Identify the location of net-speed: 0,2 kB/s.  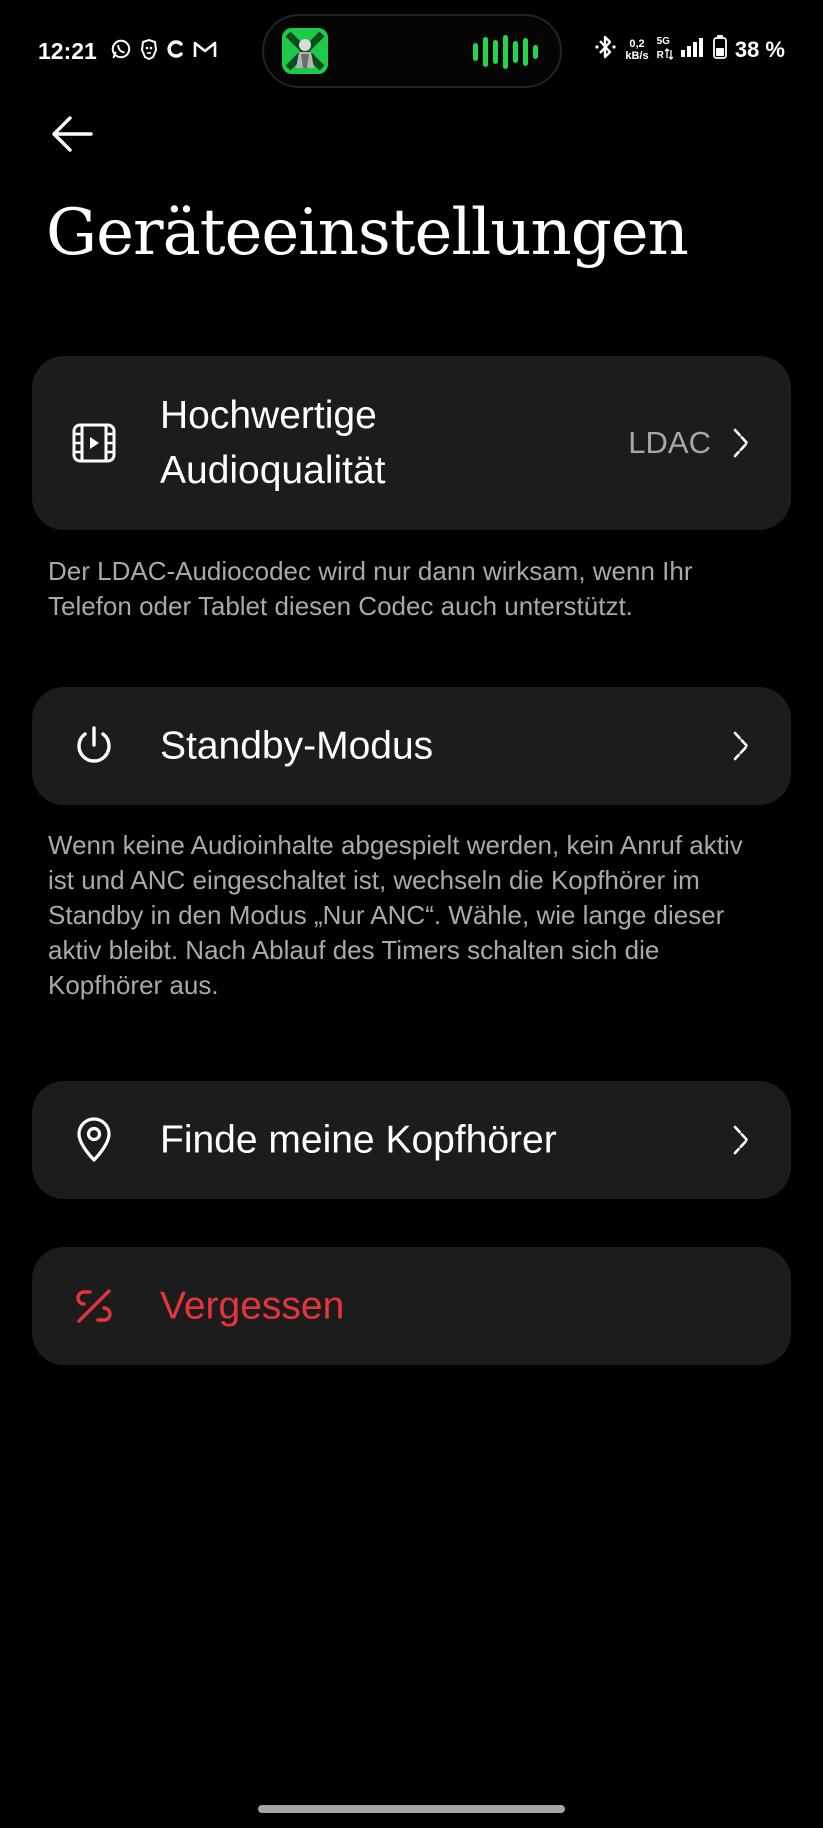
(636, 50).